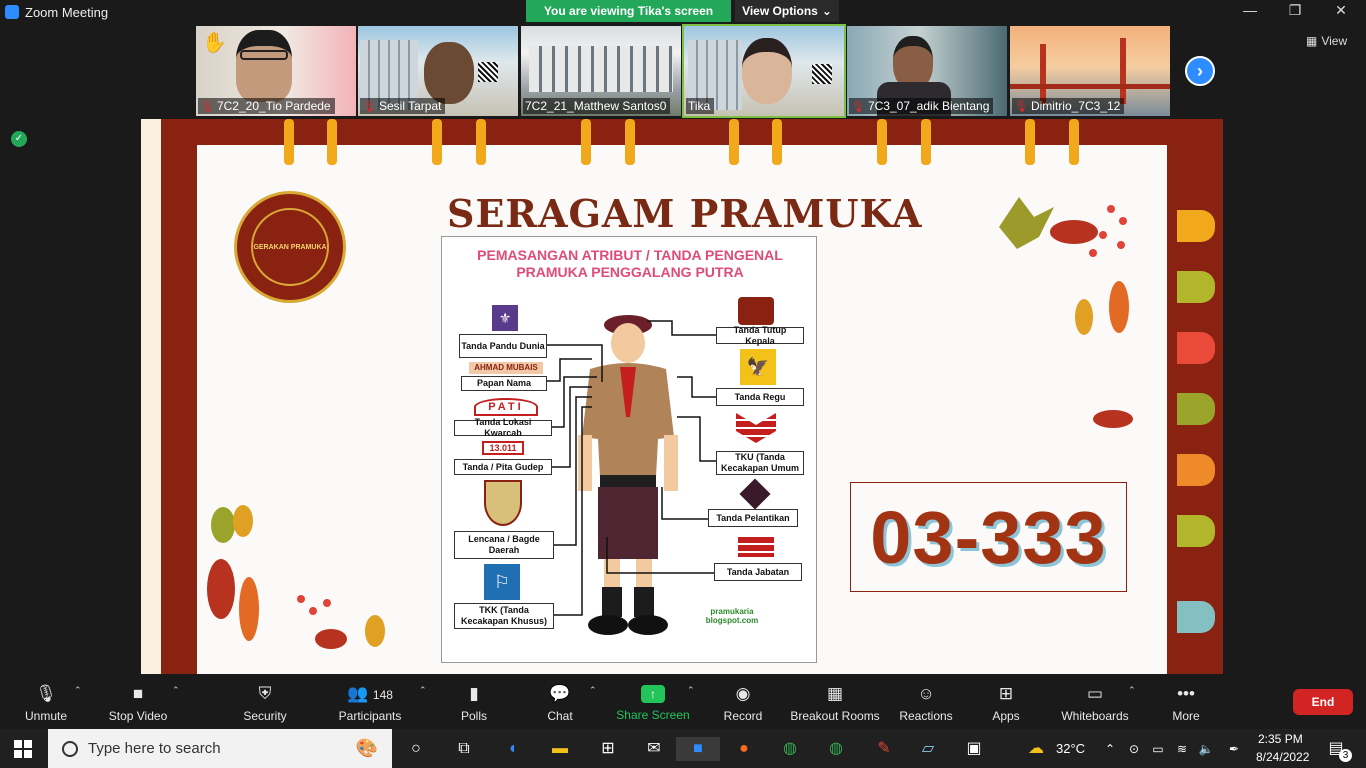 This screenshot has height=768, width=1366. What do you see at coordinates (410, 106) in the screenshot?
I see `participant-name: Sesil Tarpat` at bounding box center [410, 106].